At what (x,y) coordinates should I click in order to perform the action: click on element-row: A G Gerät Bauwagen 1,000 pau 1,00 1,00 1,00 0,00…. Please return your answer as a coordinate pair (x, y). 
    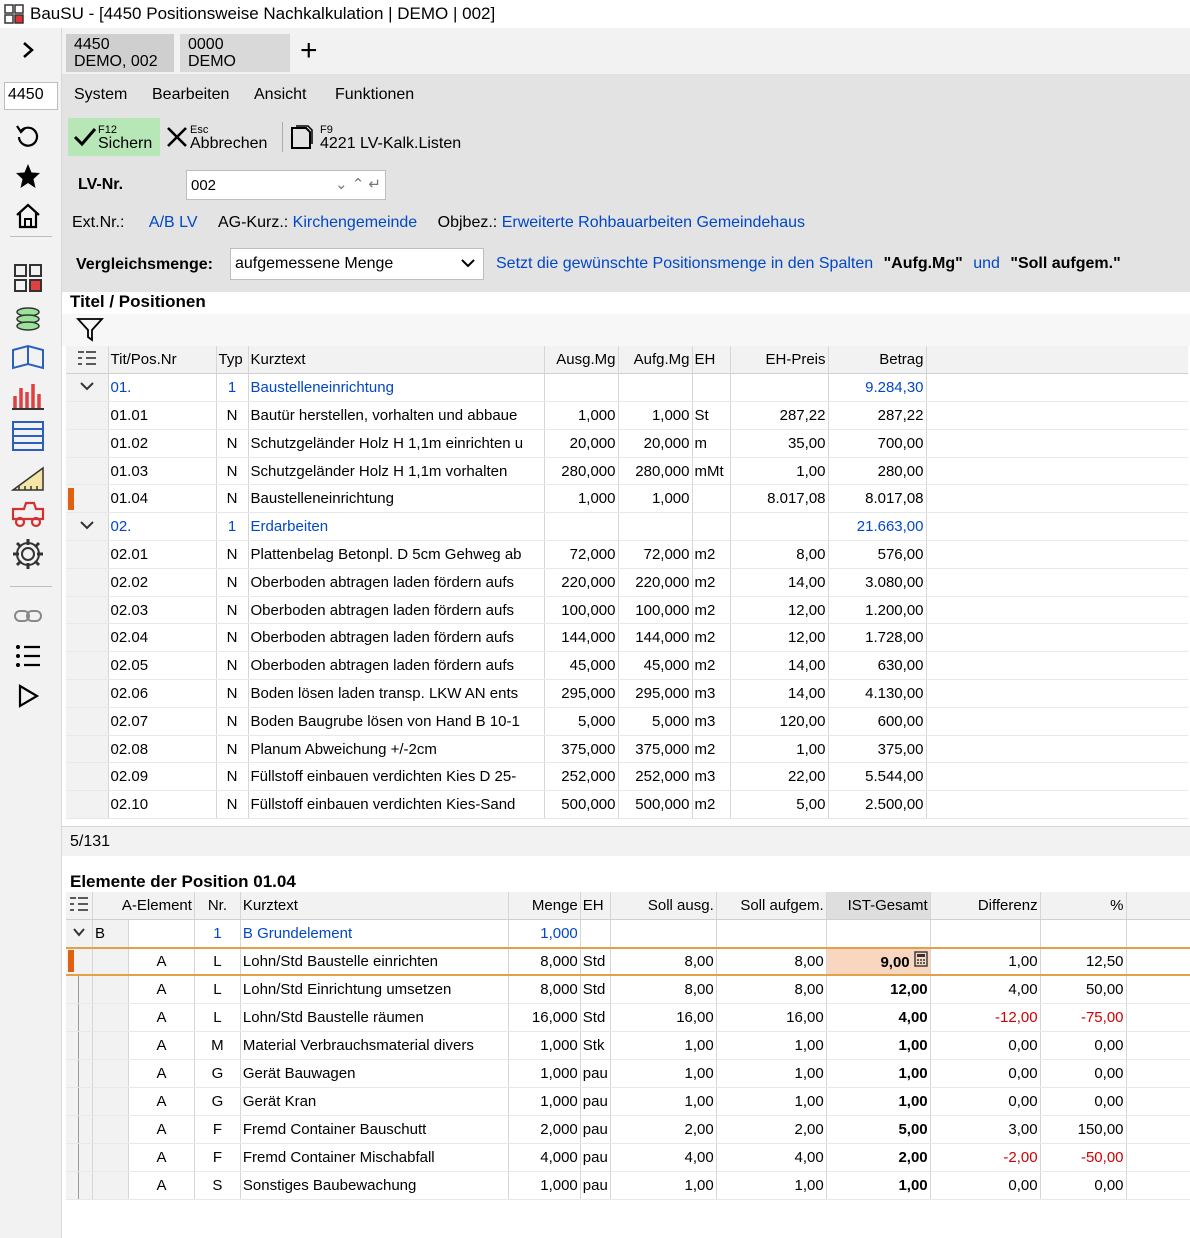
    Looking at the image, I should click on (628, 1074).